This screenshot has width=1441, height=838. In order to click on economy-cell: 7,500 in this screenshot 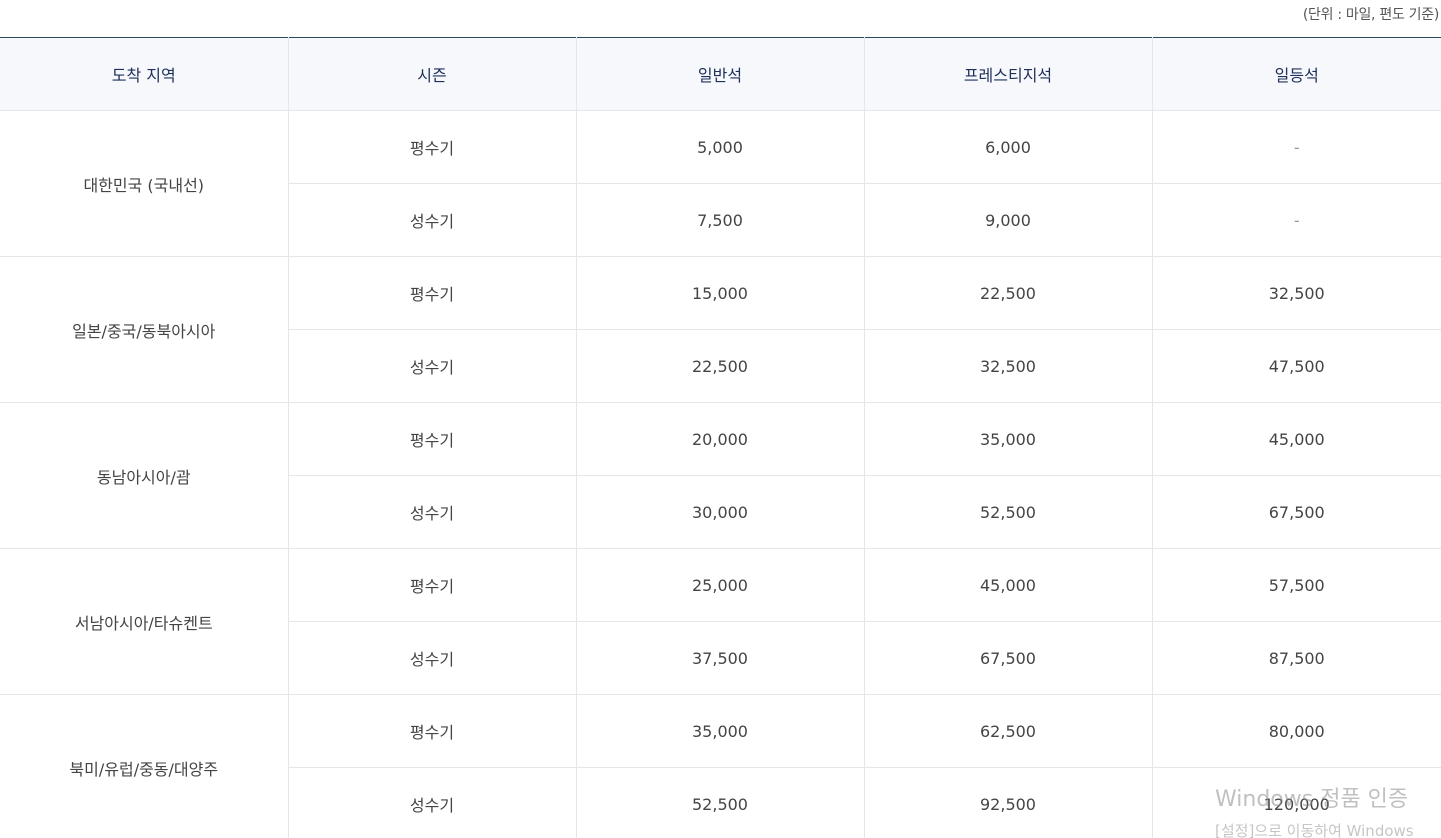, I will do `click(719, 220)`.